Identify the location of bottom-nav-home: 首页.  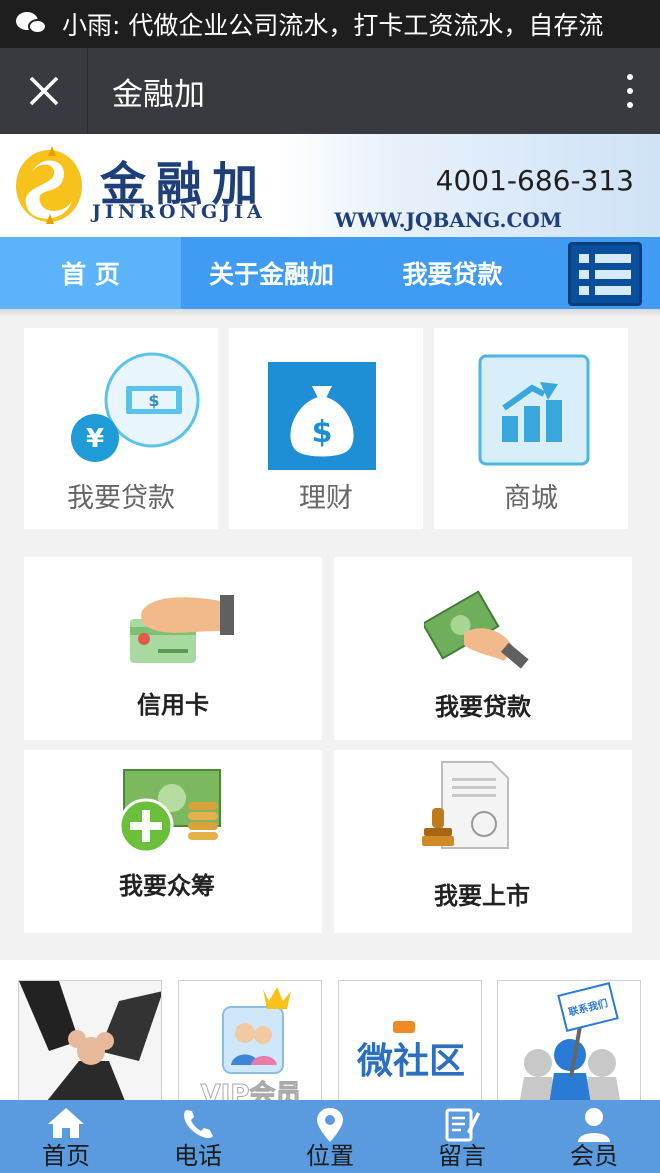
(66, 1136).